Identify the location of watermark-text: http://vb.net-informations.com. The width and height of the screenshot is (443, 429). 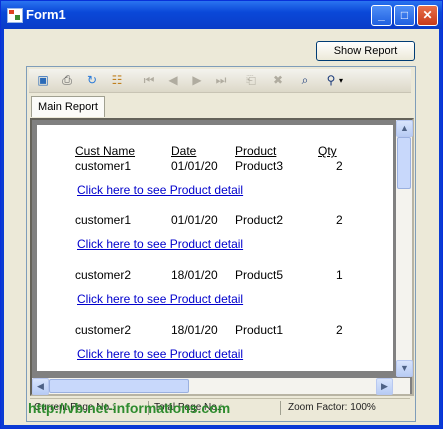
(129, 408).